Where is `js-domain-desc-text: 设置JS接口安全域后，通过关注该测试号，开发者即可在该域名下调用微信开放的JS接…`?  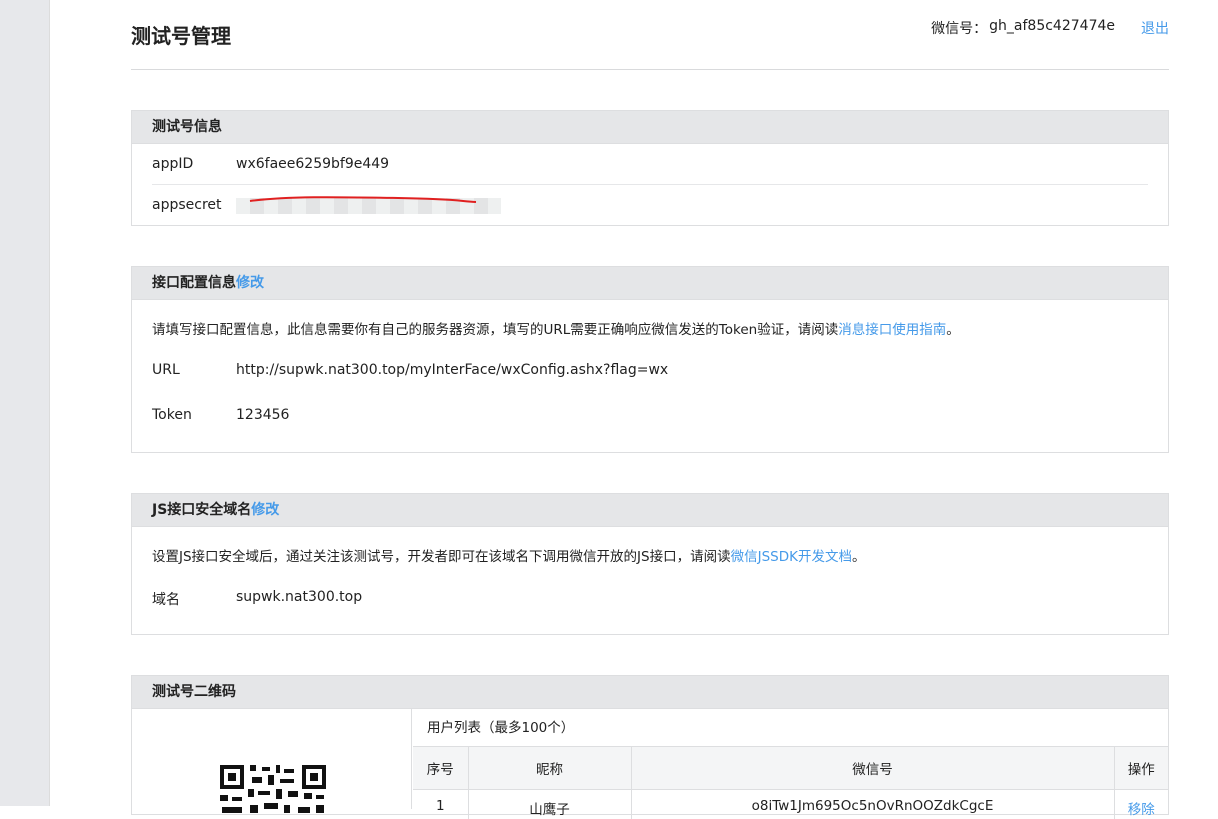 js-domain-desc-text: 设置JS接口安全域后，通过关注该测试号，开发者即可在该域名下调用微信开放的JS接… is located at coordinates (441, 557).